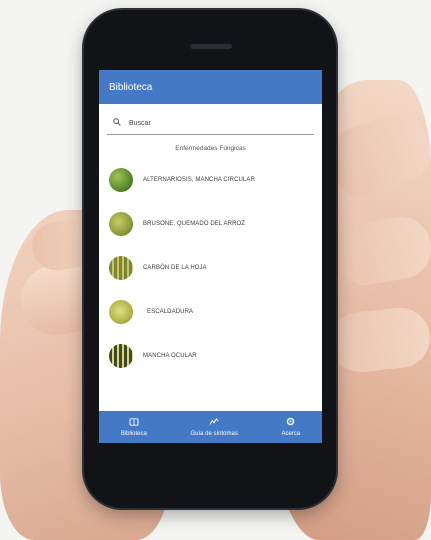  What do you see at coordinates (210, 148) in the screenshot?
I see `section-title: Enfermedades Fúngicas` at bounding box center [210, 148].